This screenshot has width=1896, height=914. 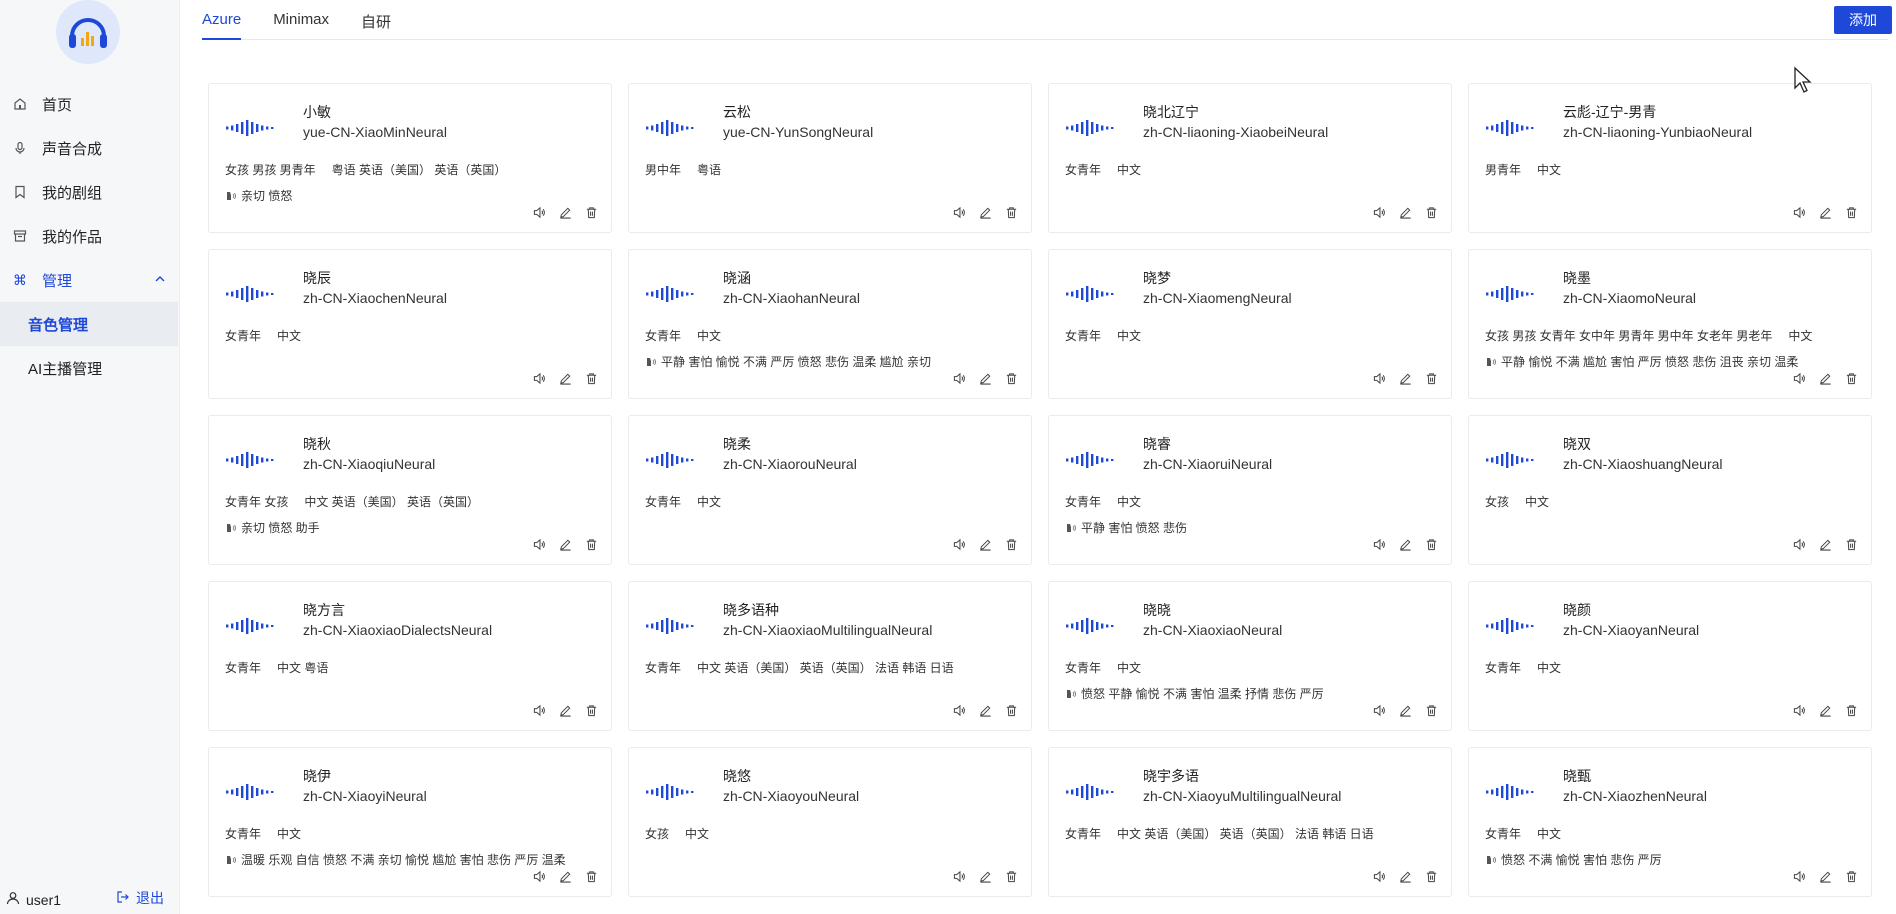 I want to click on voice-roles: 女孩, so click(x=1497, y=502).